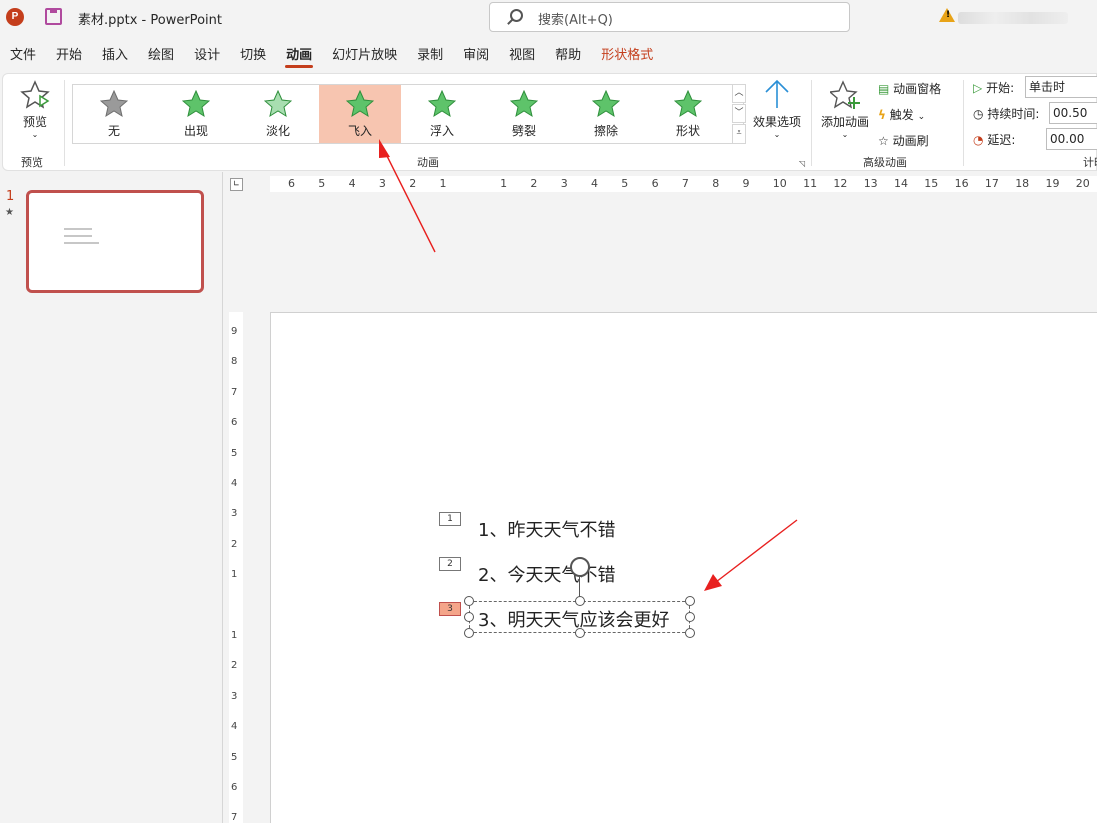 The image size is (1097, 823). I want to click on tab-slideshow: 幻灯片放映, so click(364, 56).